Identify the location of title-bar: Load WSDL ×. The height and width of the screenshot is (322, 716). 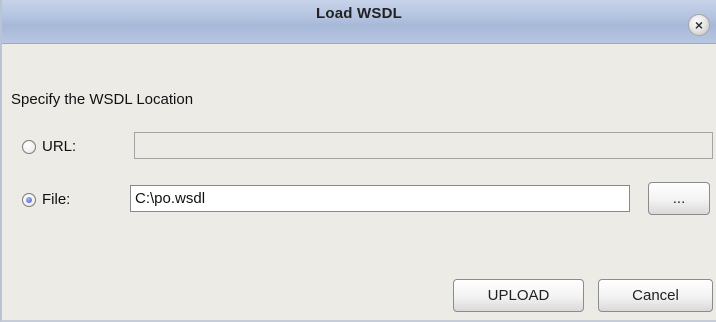
(359, 22).